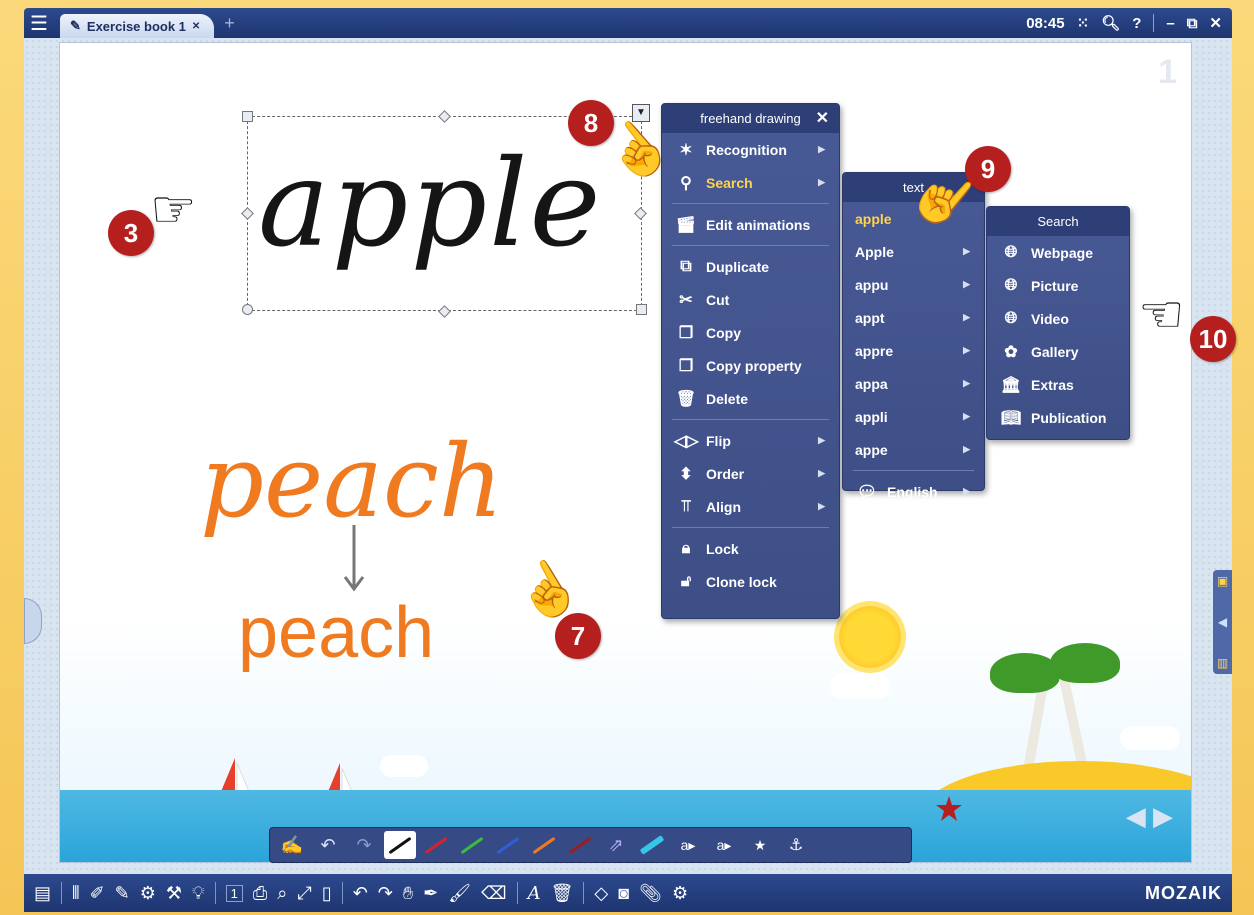  Describe the element at coordinates (1136, 23) in the screenshot. I see `help-icon: ?` at that location.